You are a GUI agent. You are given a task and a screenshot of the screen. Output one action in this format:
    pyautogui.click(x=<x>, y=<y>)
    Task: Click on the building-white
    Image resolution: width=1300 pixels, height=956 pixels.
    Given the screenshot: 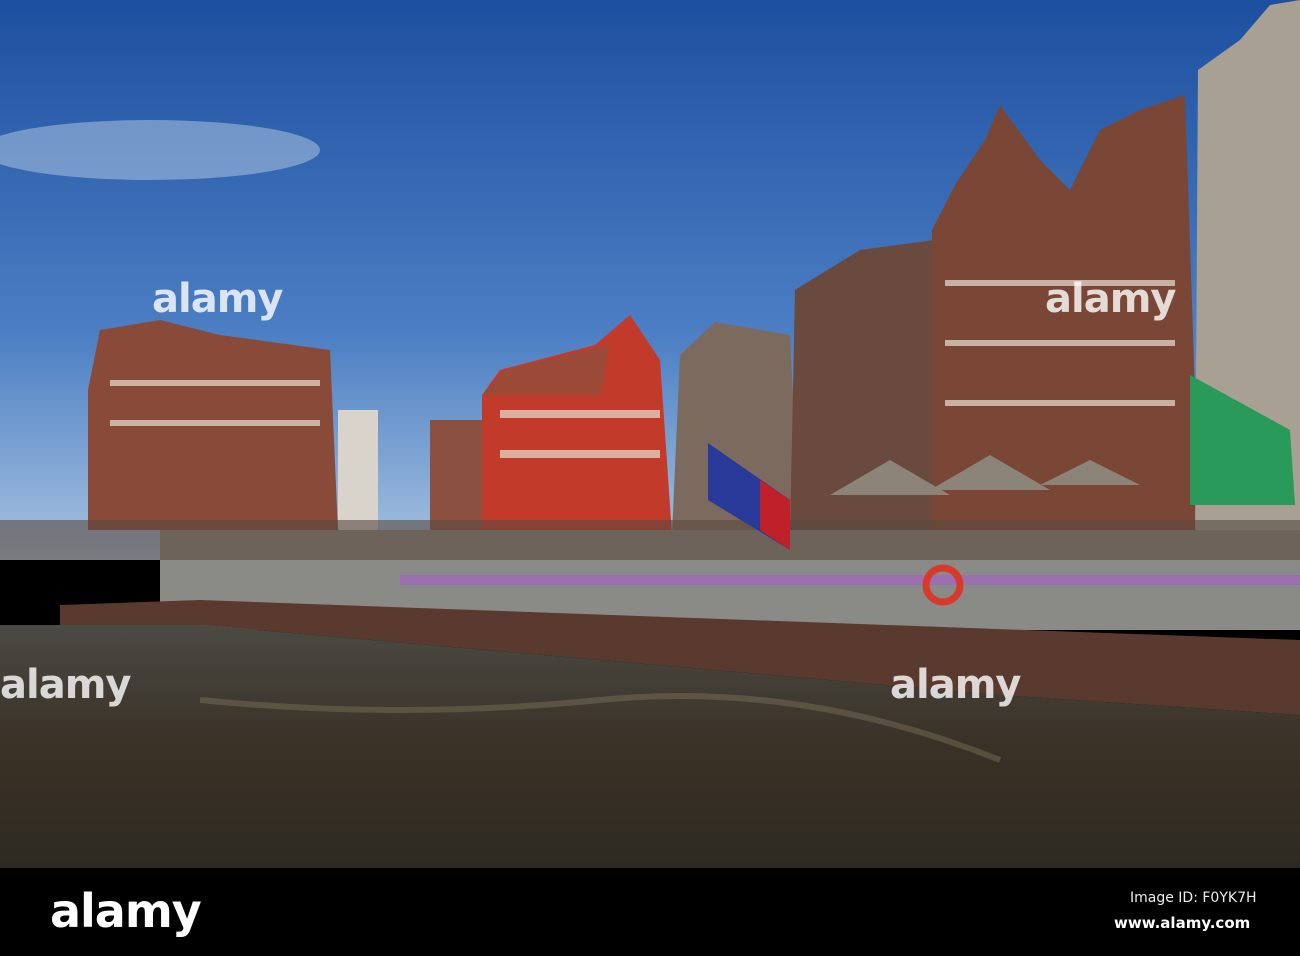 What is the action you would take?
    pyautogui.click(x=358, y=470)
    